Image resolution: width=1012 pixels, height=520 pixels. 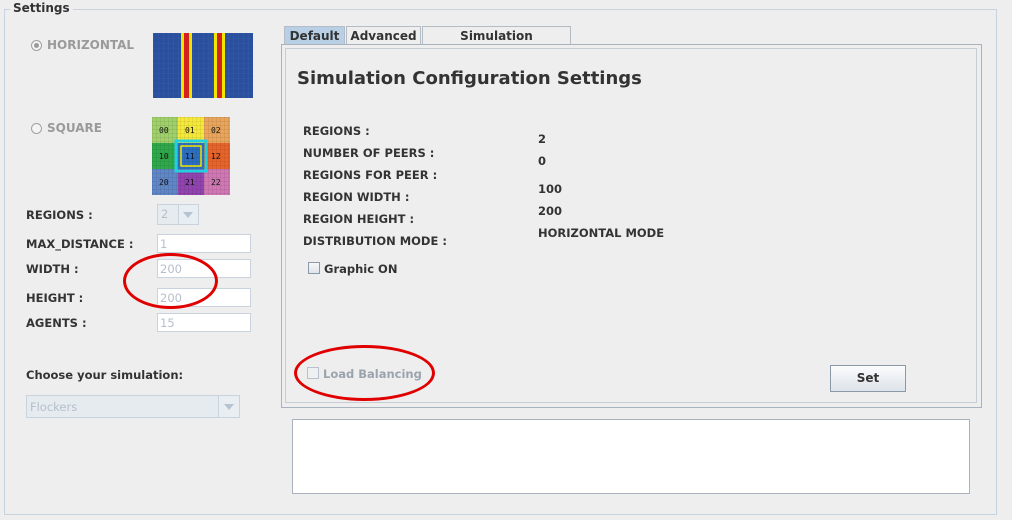 I want to click on settings-title: Settings, so click(x=41, y=8).